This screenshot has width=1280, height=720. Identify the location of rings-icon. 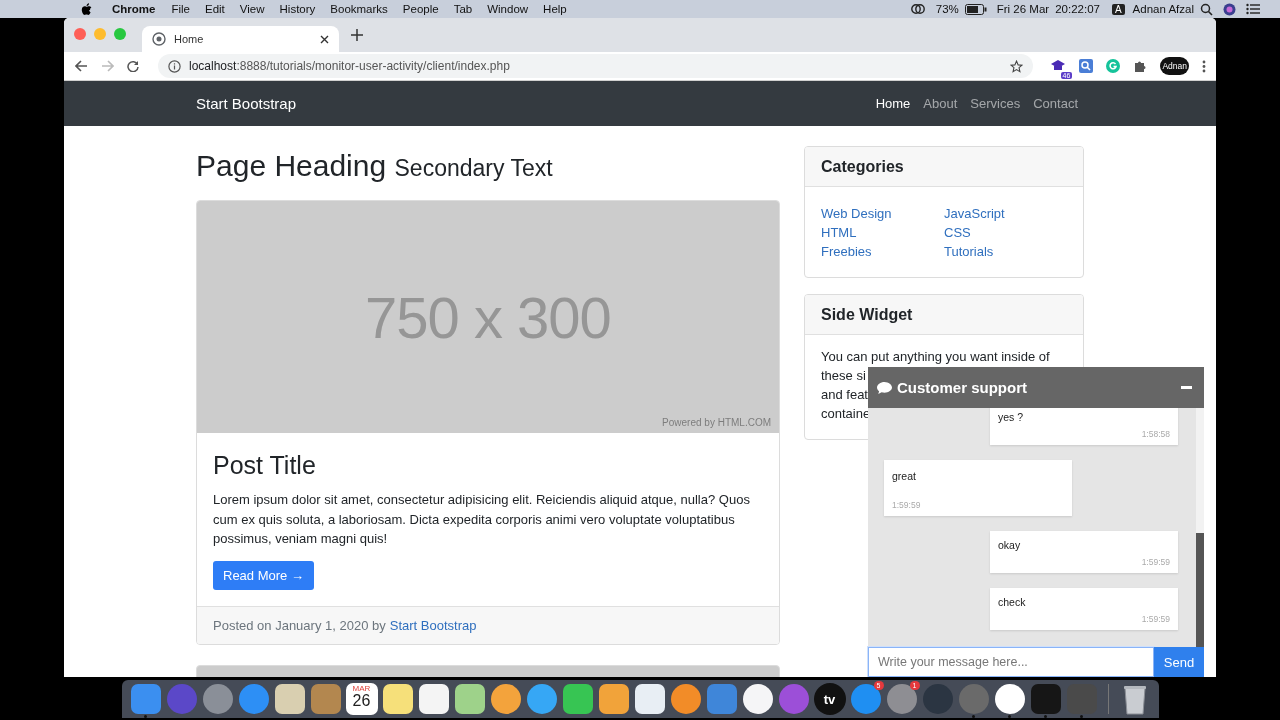
(917, 9).